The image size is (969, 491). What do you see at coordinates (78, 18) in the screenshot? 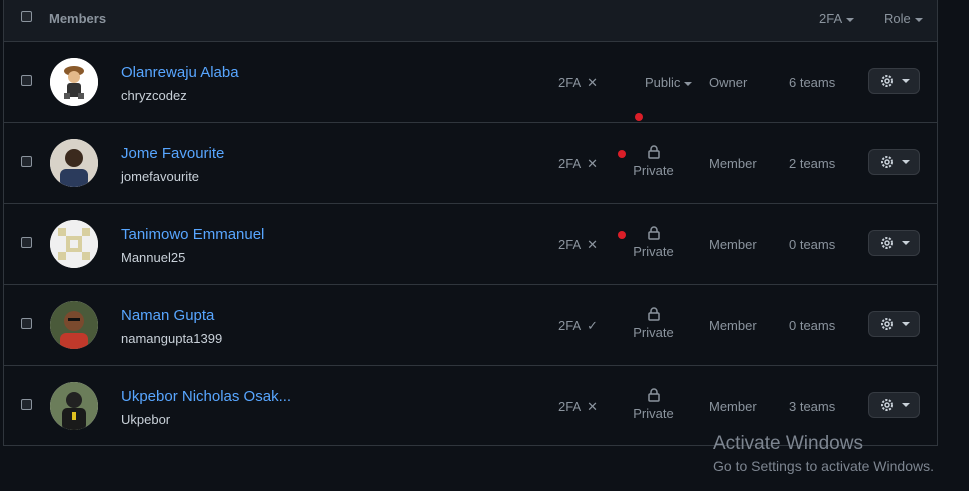
I see `members-title: Members` at bounding box center [78, 18].